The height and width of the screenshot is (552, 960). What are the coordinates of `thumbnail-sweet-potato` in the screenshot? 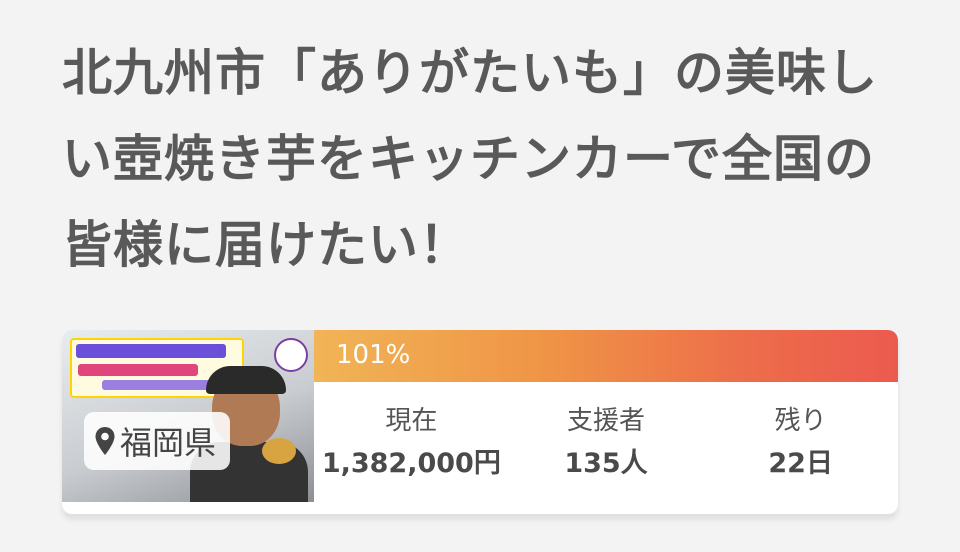 It's located at (279, 451).